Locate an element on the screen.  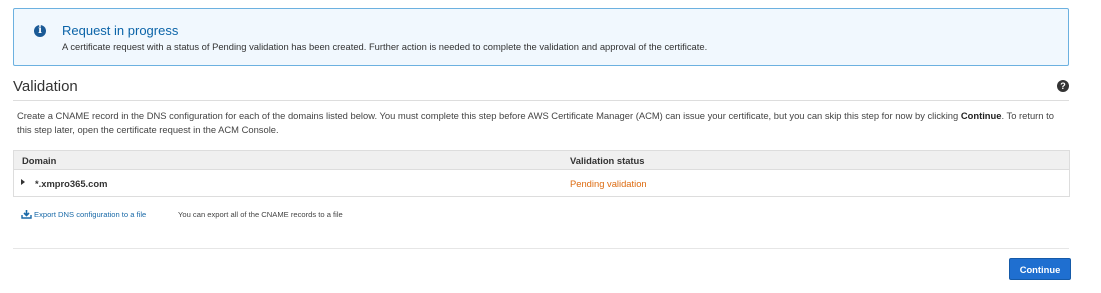
column-header-domain: Domain is located at coordinates (39, 160).